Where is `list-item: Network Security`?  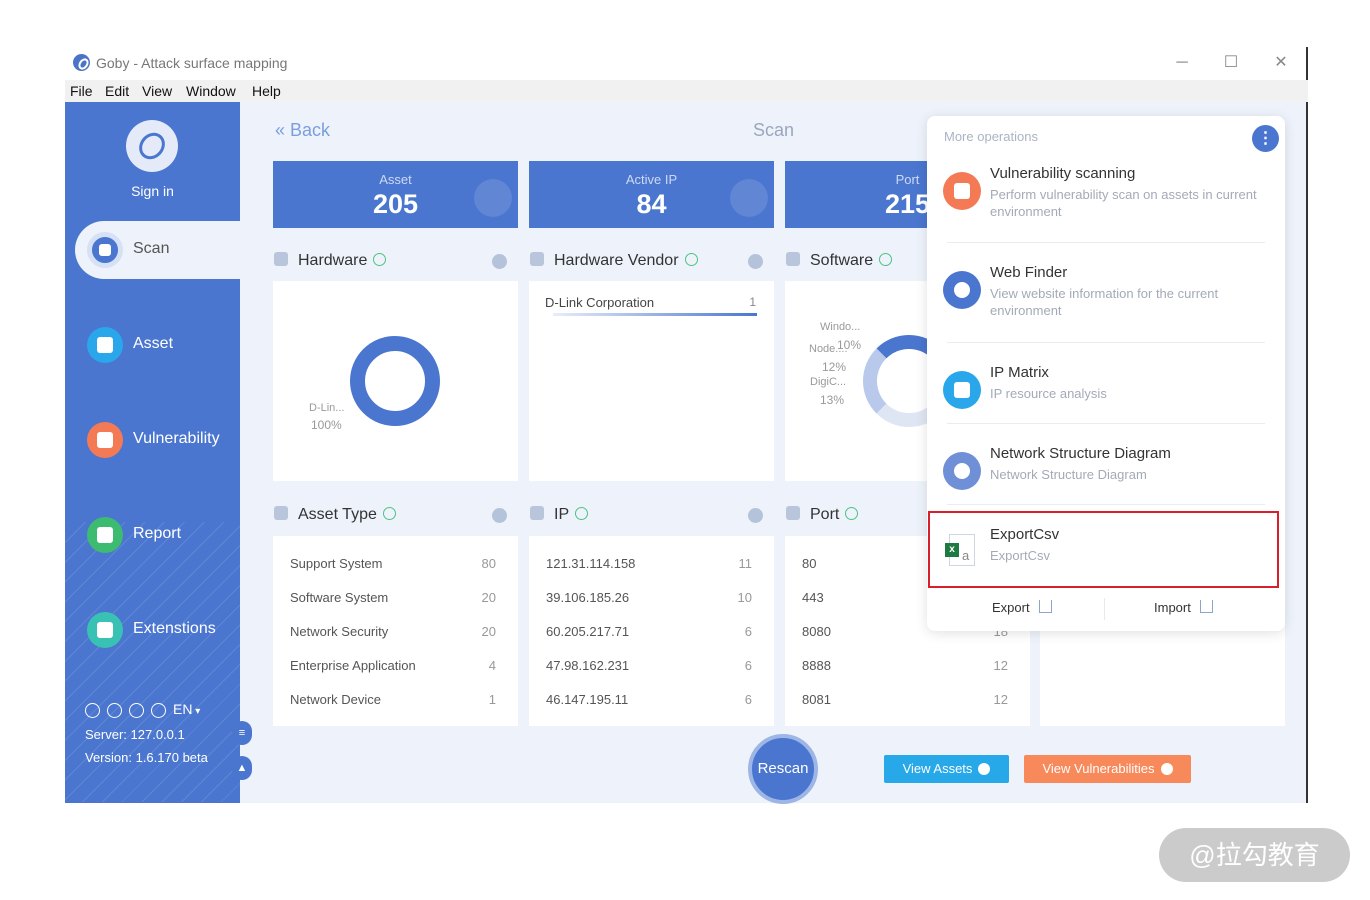
list-item: Network Security is located at coordinates (339, 631).